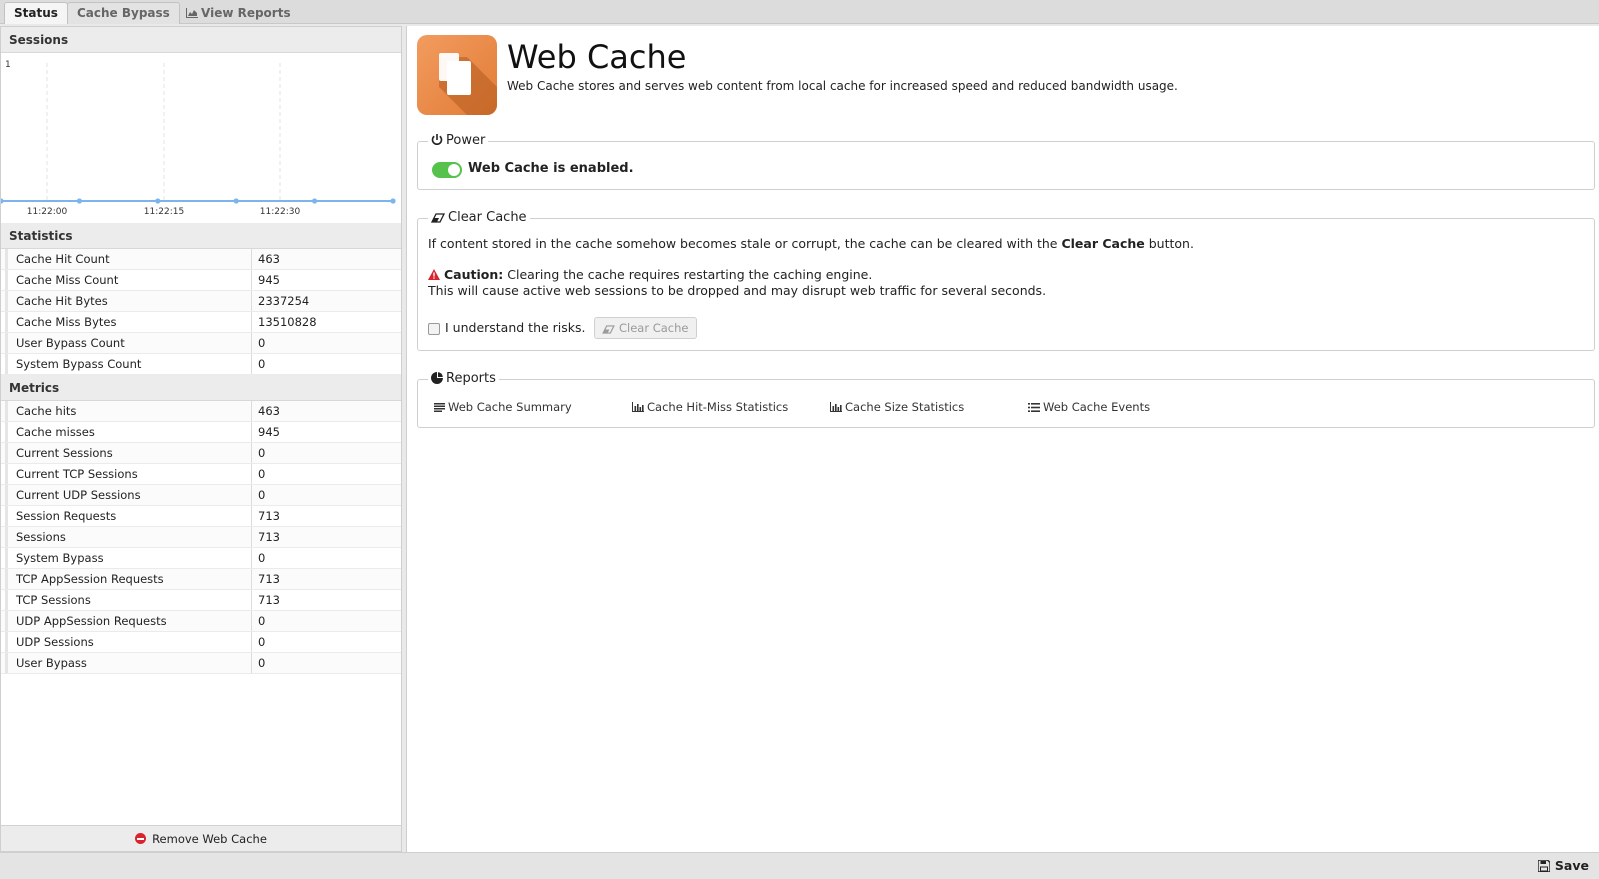 This screenshot has width=1599, height=879. I want to click on row-label: Cache Miss Bytes, so click(128, 322).